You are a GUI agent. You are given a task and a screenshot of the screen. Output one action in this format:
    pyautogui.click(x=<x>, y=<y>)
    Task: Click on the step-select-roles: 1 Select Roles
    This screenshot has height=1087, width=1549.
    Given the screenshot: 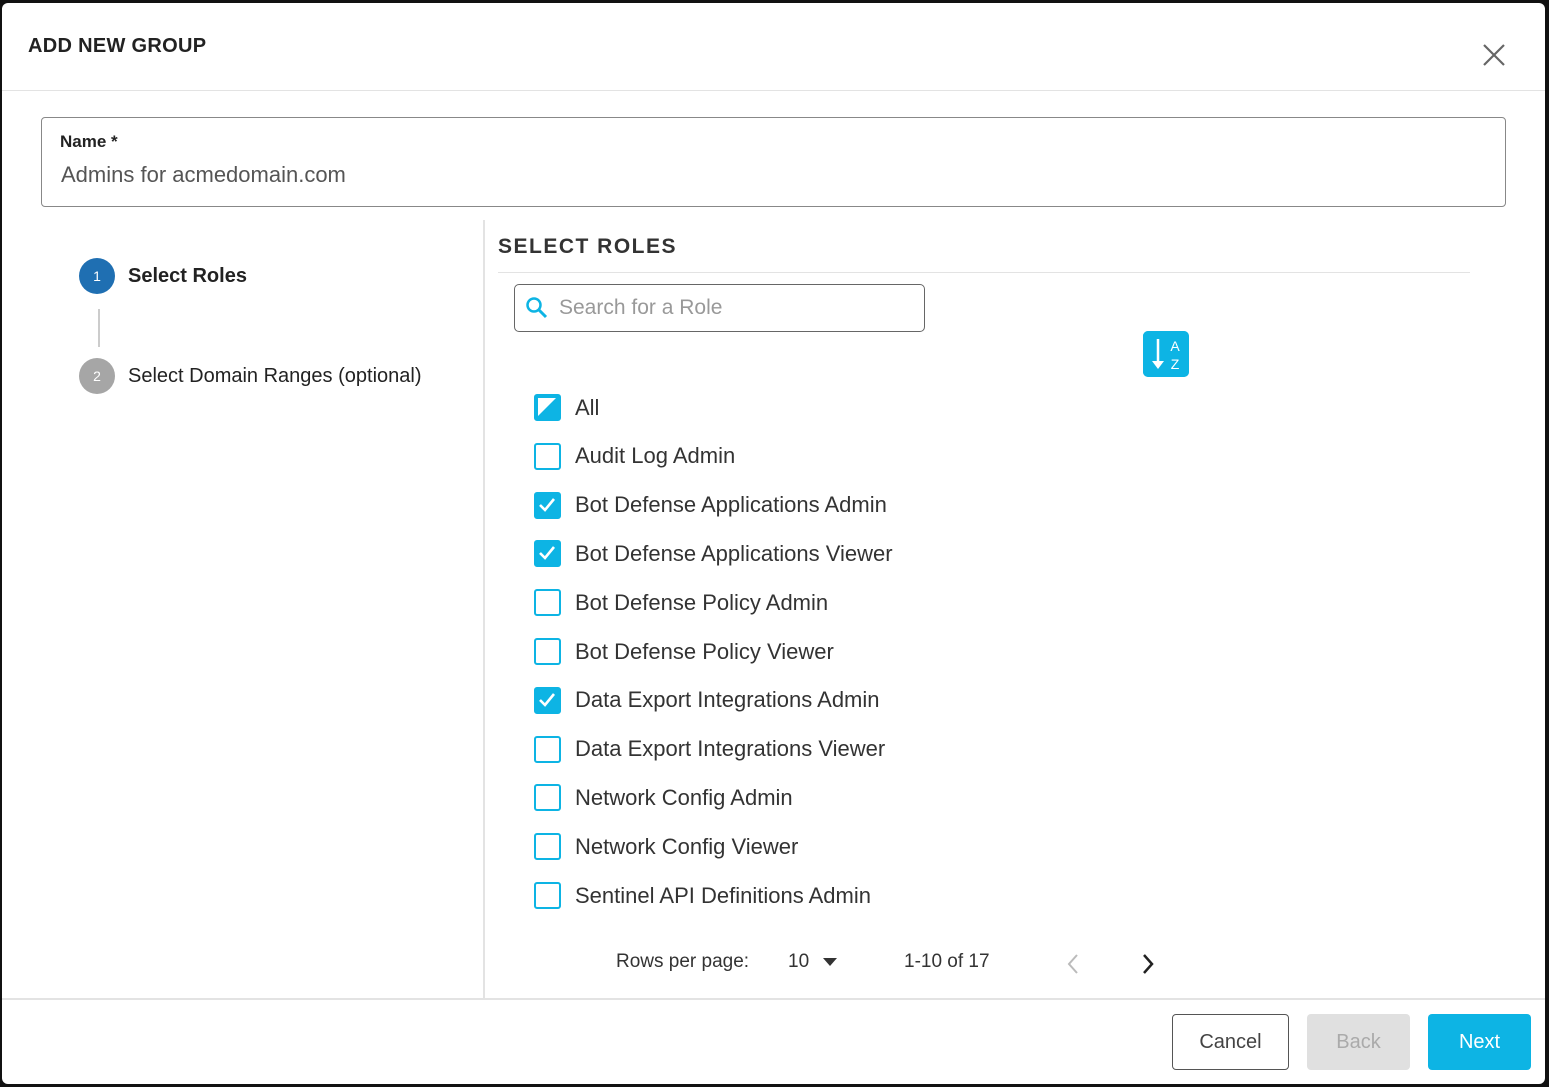 What is the action you would take?
    pyautogui.click(x=163, y=276)
    